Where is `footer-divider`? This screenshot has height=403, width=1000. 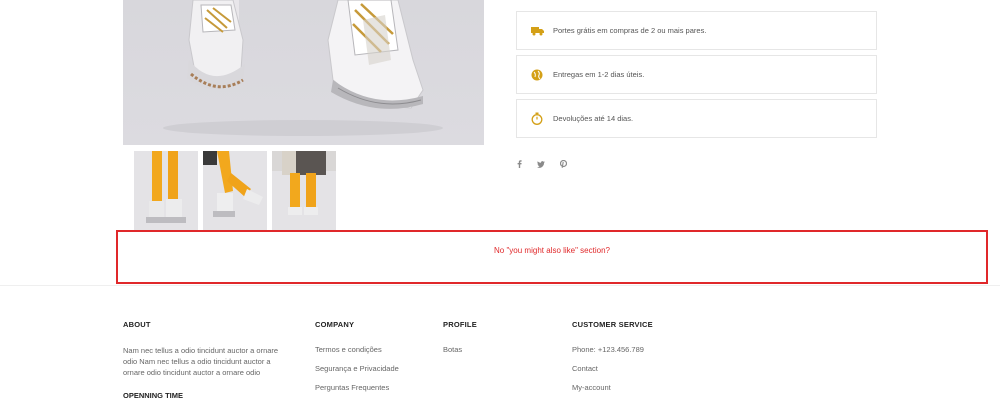
footer-divider is located at coordinates (500, 285).